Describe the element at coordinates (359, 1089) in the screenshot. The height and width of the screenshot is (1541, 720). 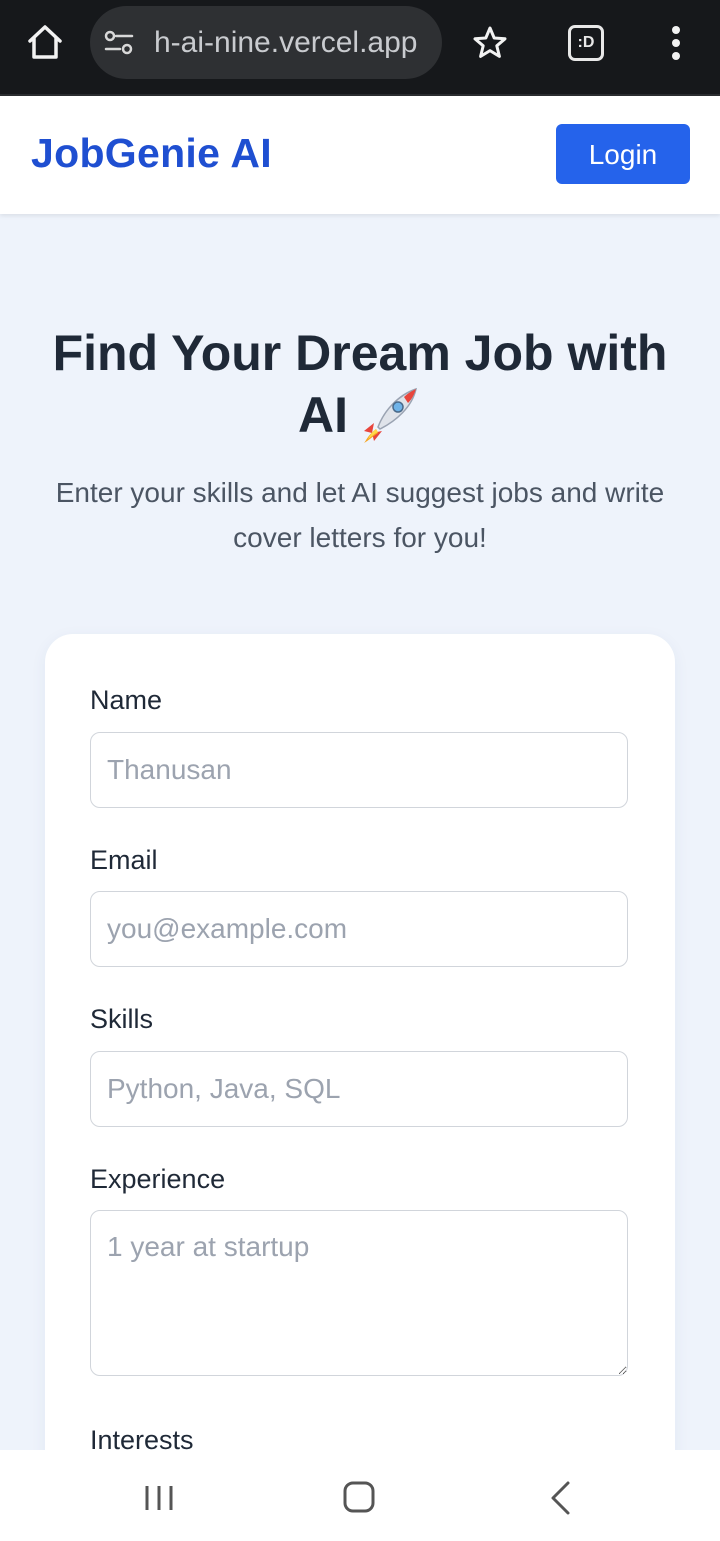
I see `skills-input` at that location.